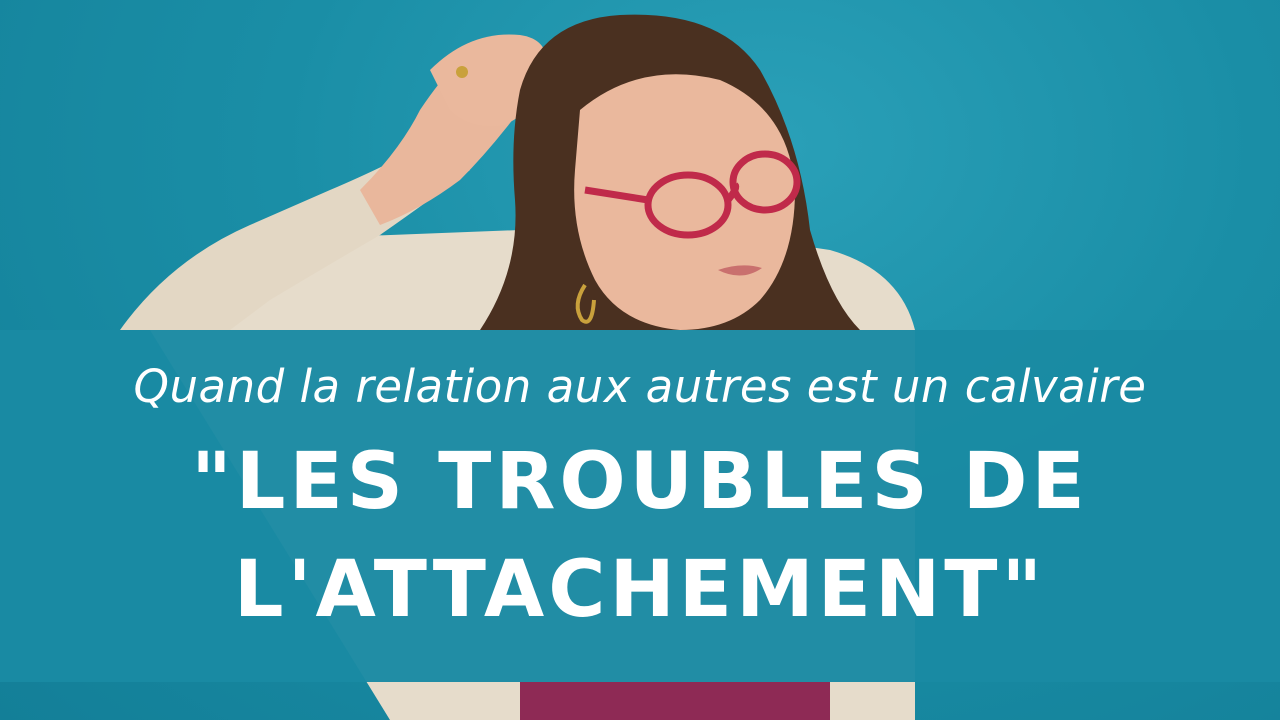  Describe the element at coordinates (675, 701) in the screenshot. I see `shirt` at that location.